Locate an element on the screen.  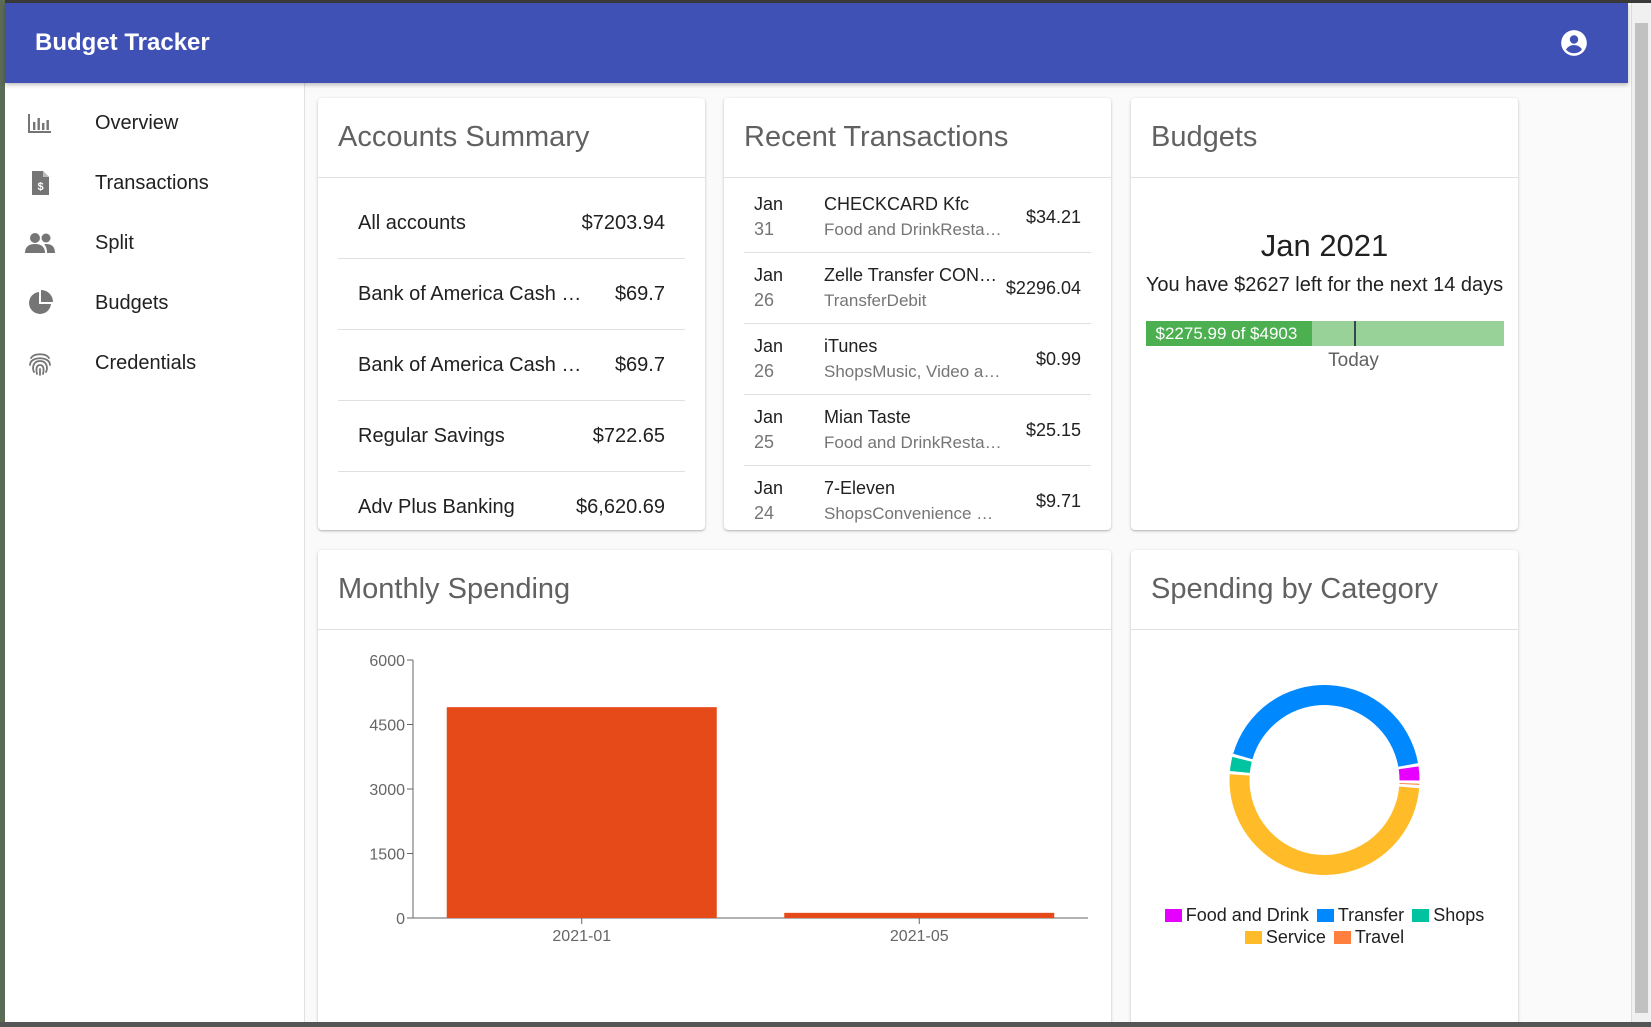
fingerprint-icon is located at coordinates (40, 363).